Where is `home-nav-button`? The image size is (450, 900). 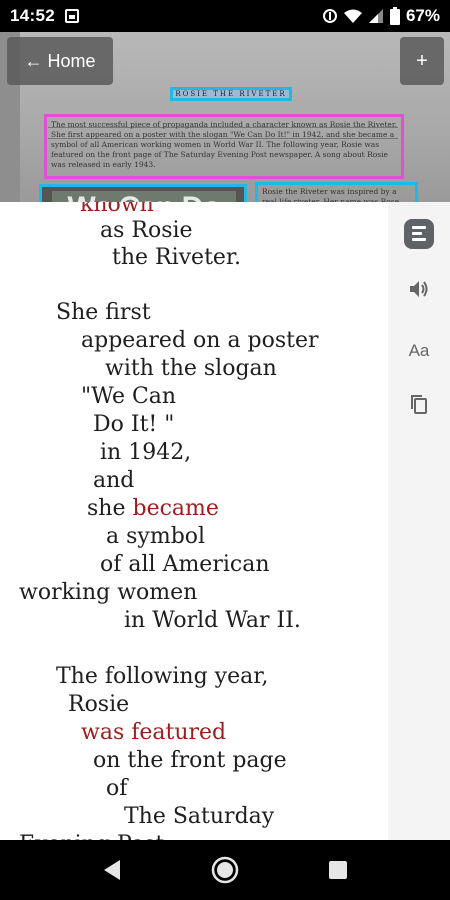
home-nav-button is located at coordinates (225, 870).